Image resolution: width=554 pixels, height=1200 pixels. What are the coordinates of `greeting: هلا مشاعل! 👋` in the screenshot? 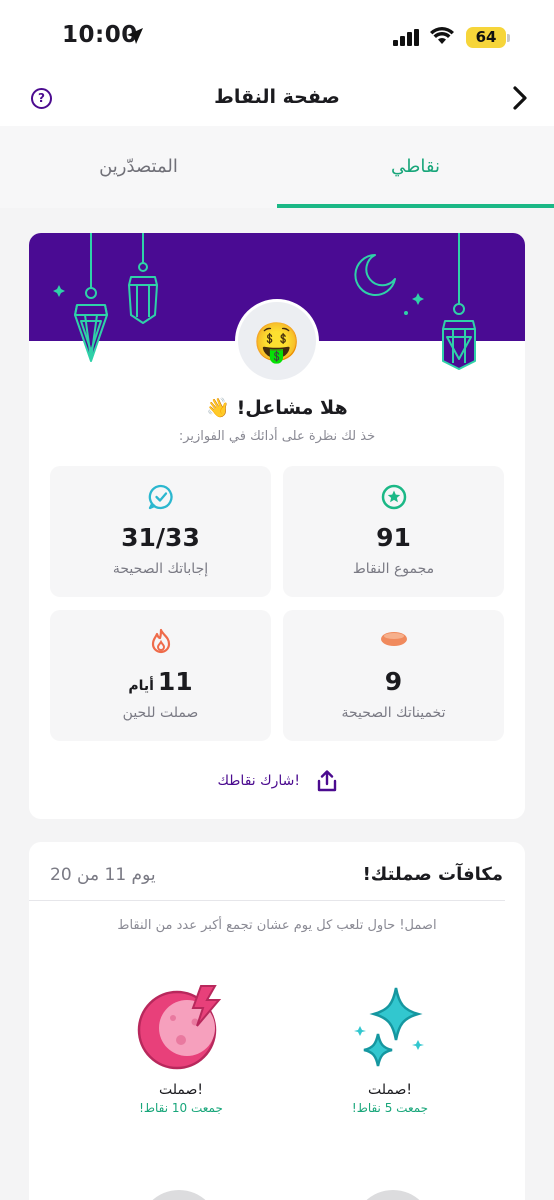 It's located at (277, 408).